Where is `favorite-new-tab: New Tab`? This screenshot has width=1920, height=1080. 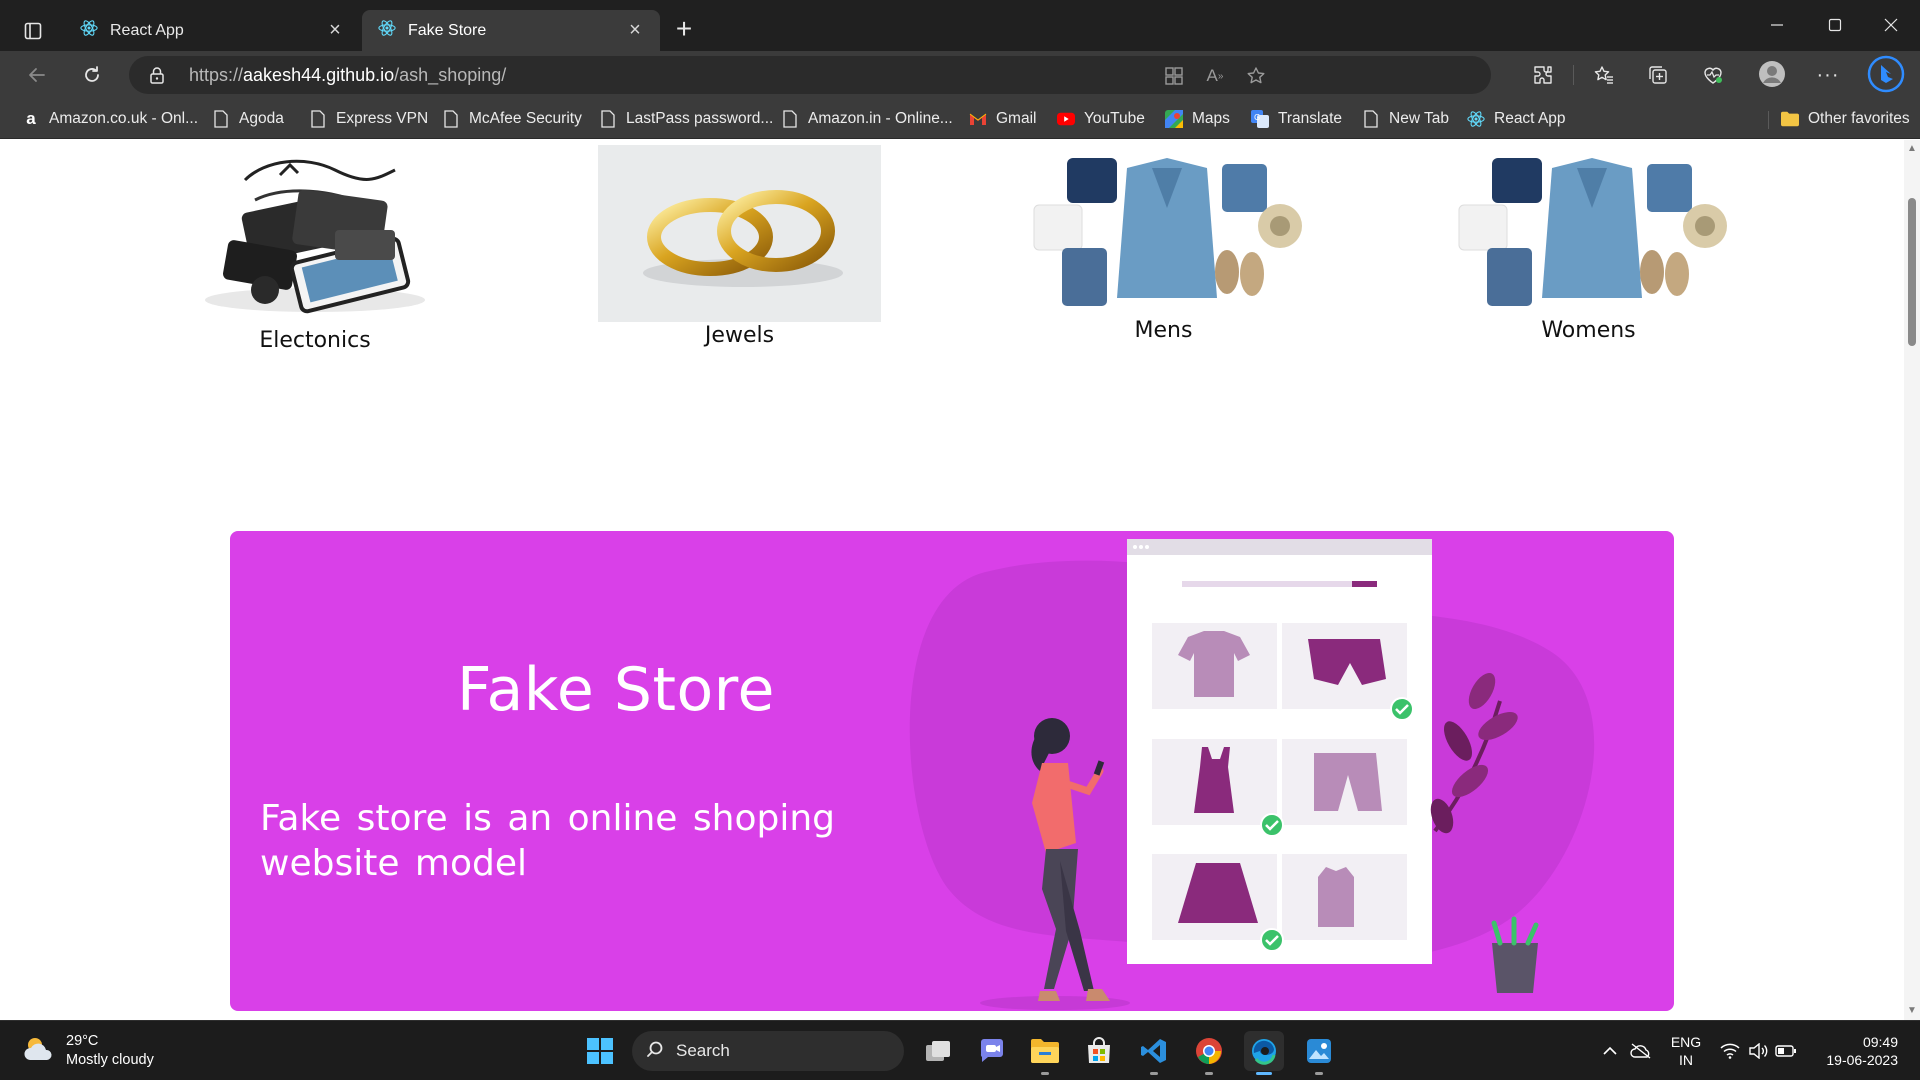 favorite-new-tab: New Tab is located at coordinates (1405, 119).